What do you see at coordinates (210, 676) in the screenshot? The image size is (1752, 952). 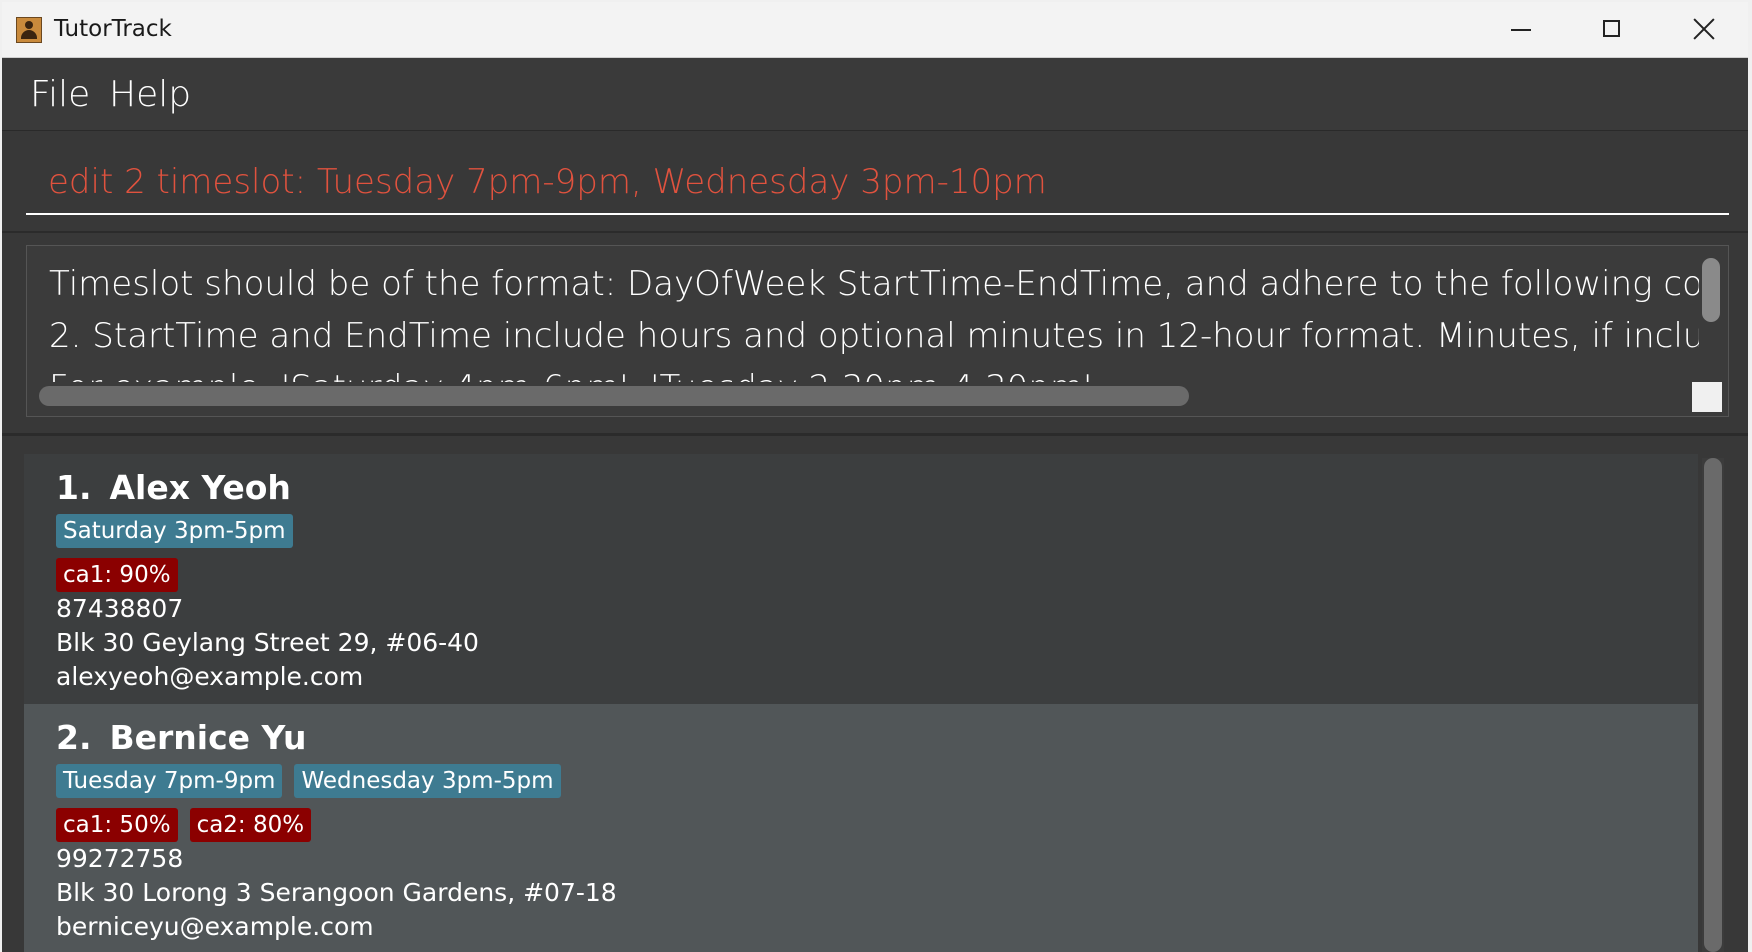 I see `person-email: alexyeoh@example.com` at bounding box center [210, 676].